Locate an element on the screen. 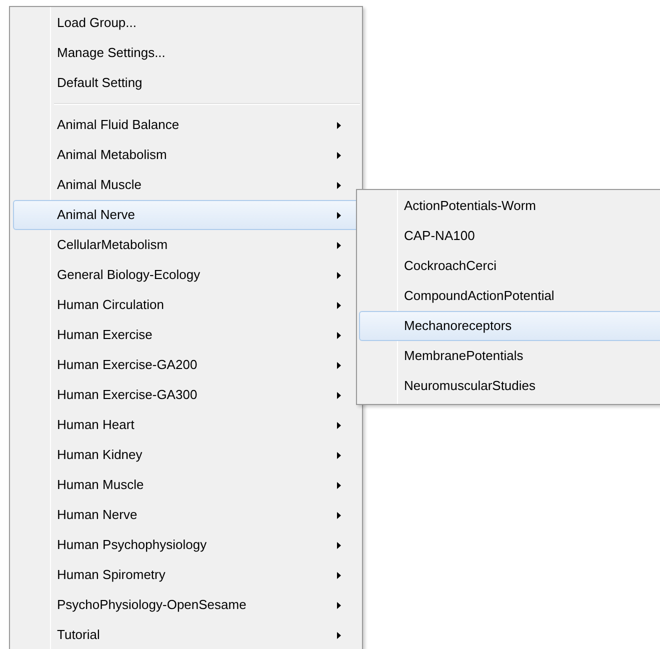  menu-item: Human Psychophysiology is located at coordinates (186, 545).